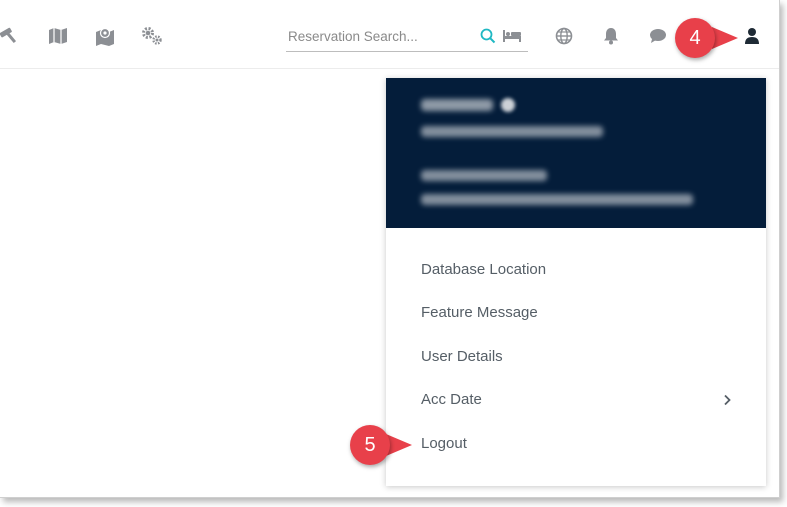 The height and width of the screenshot is (507, 787). What do you see at coordinates (586, 400) in the screenshot?
I see `menu-item-acc-date: Acc Date` at bounding box center [586, 400].